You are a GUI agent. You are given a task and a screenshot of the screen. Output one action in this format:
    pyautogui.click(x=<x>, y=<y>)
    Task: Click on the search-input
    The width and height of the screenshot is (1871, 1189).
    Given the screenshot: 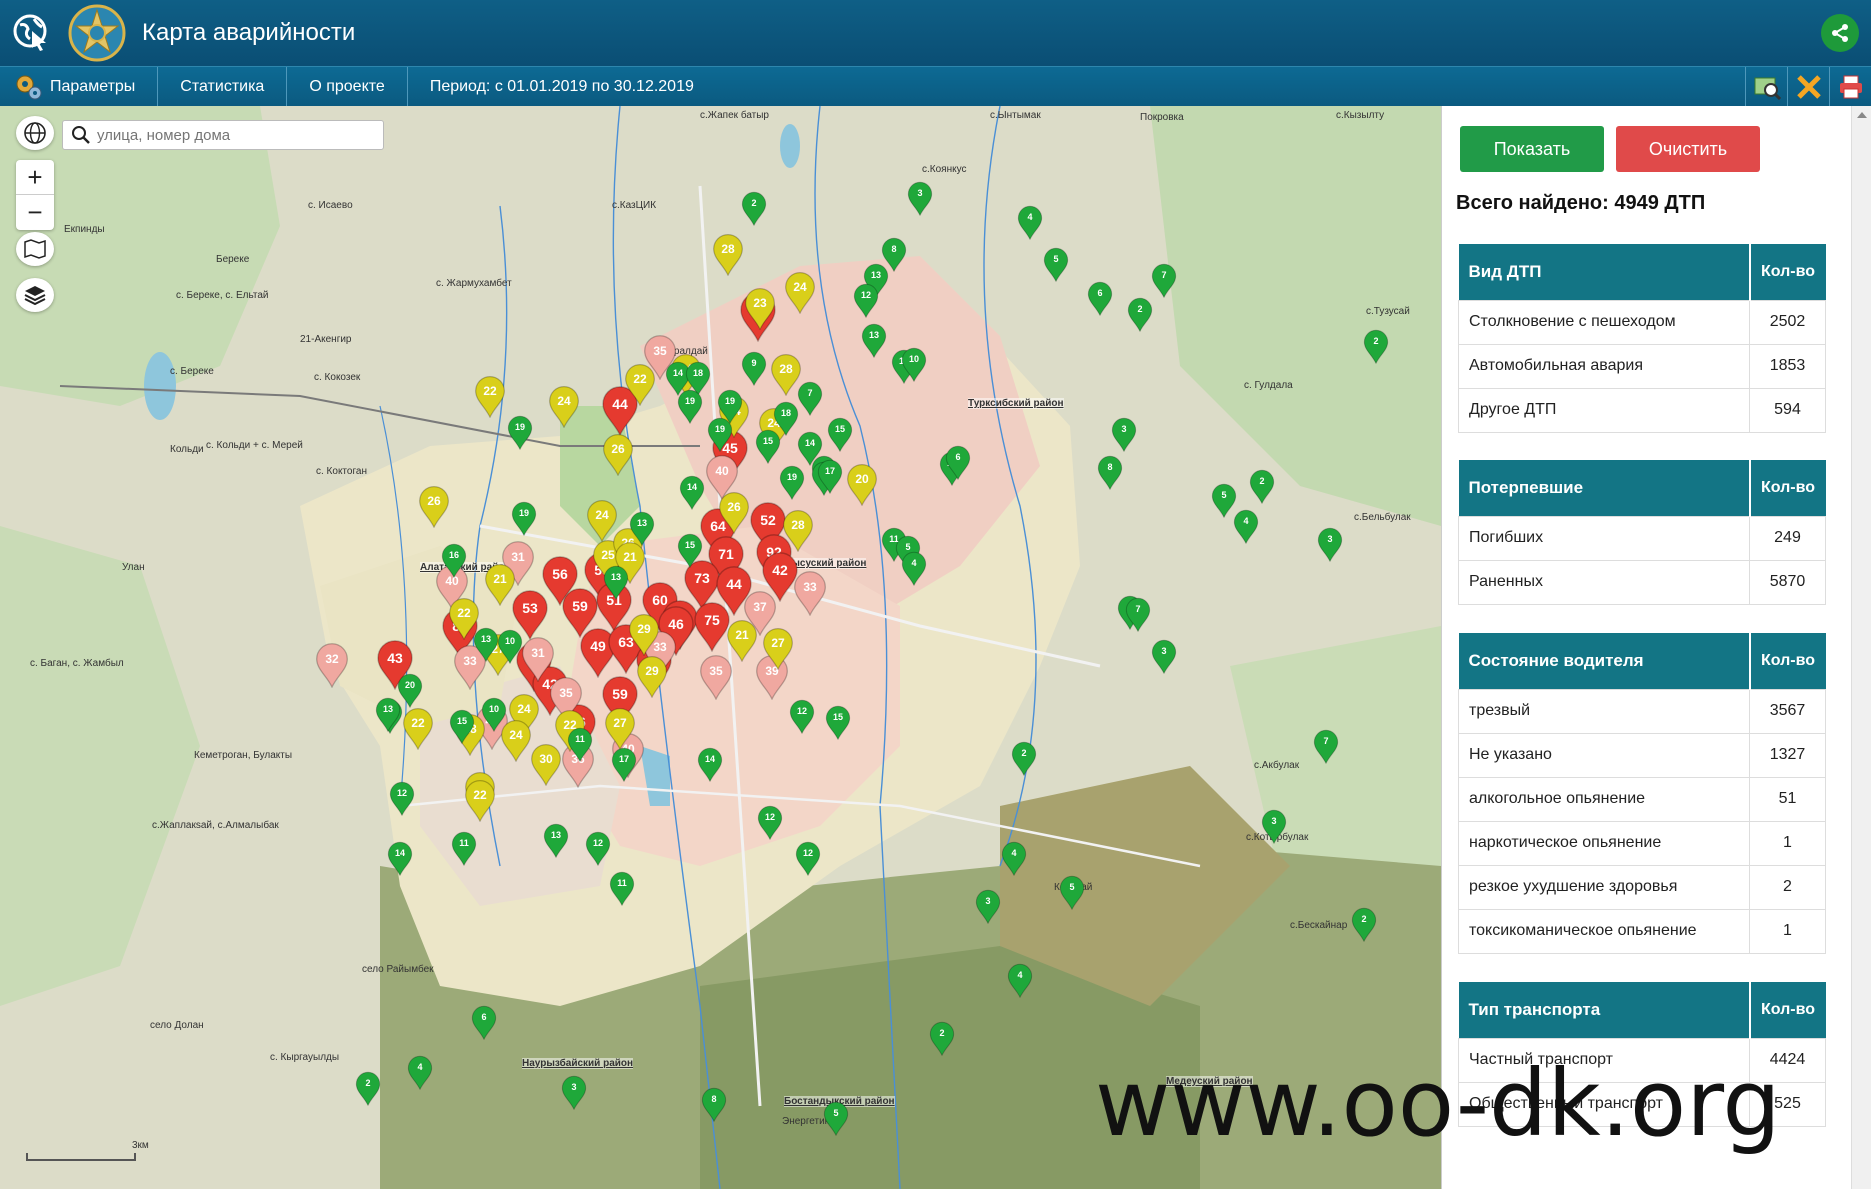 What is the action you would take?
    pyautogui.click(x=232, y=135)
    